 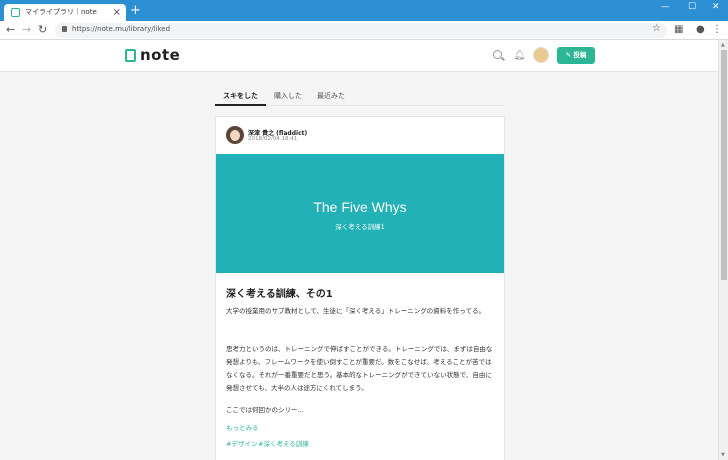 I want to click on author-face, so click(x=235, y=135).